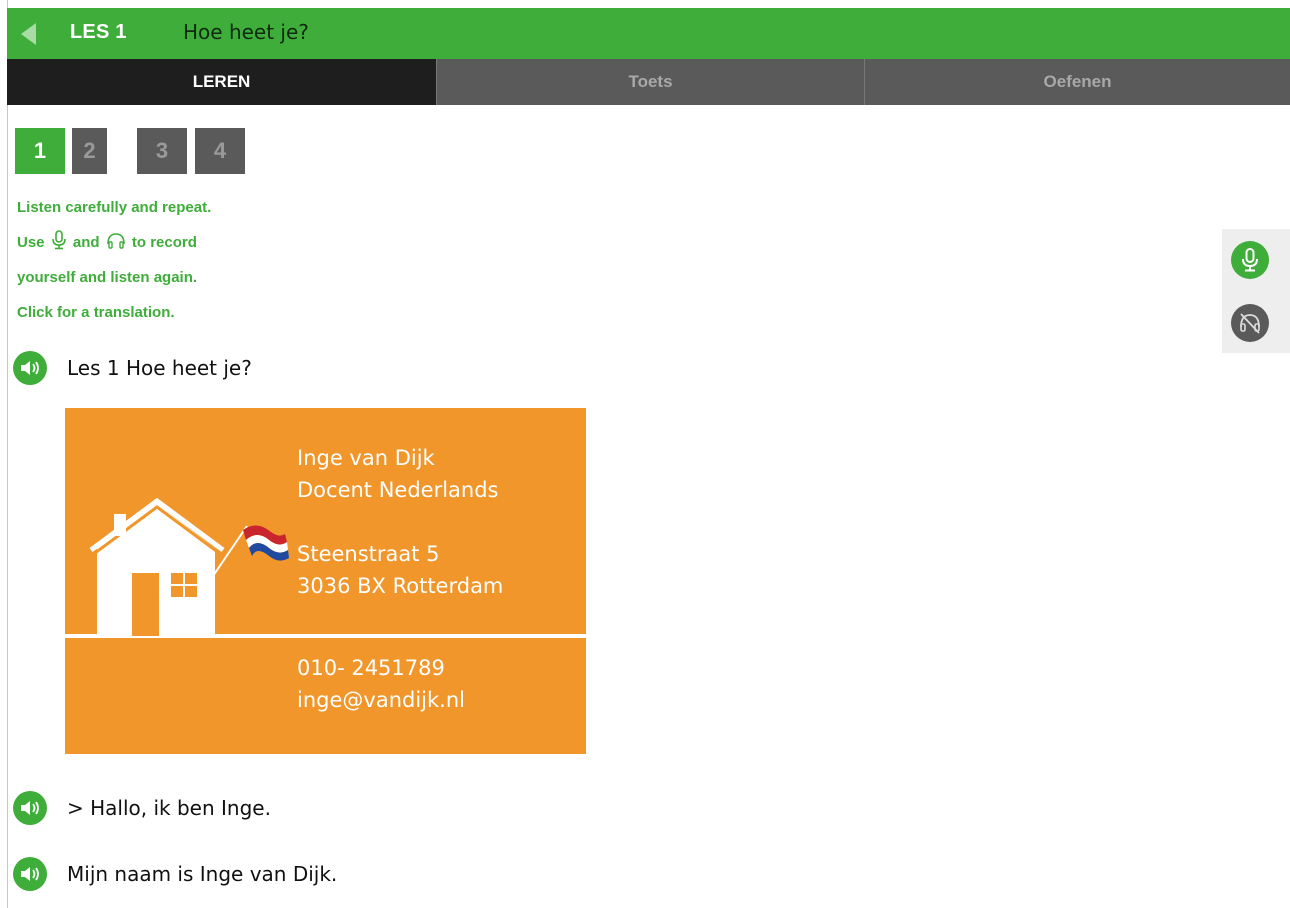 The width and height of the screenshot is (1290, 908). Describe the element at coordinates (1256, 291) in the screenshot. I see `record-tools-panel` at that location.